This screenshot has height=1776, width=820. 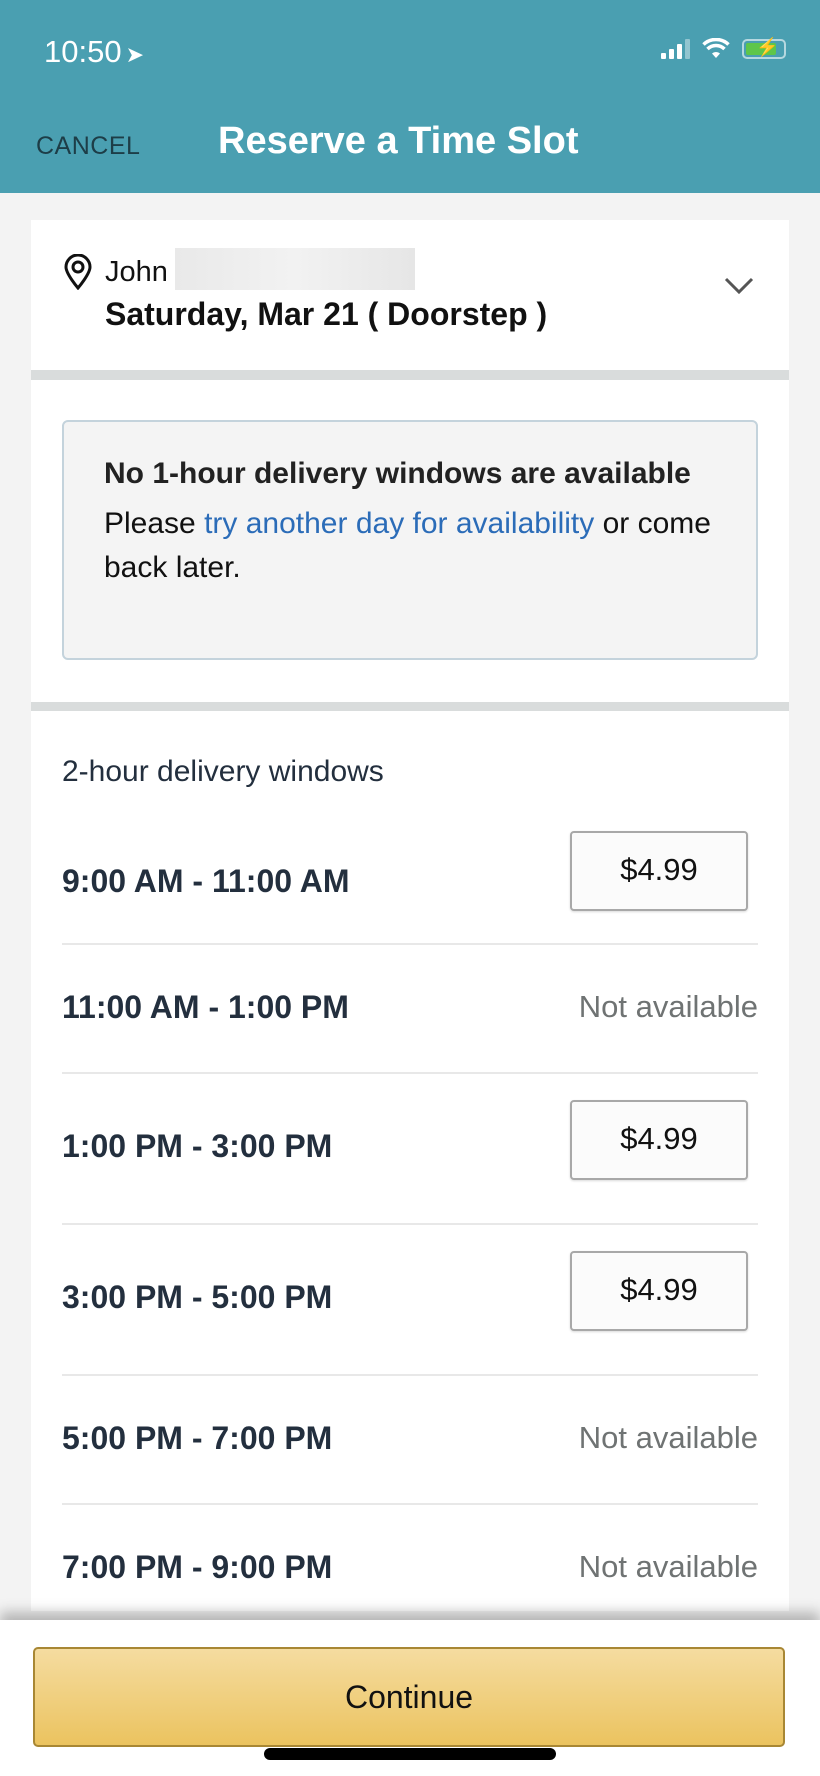 What do you see at coordinates (410, 1567) in the screenshot?
I see `slot-row: 7:00 PM - 9:00 PM Not available` at bounding box center [410, 1567].